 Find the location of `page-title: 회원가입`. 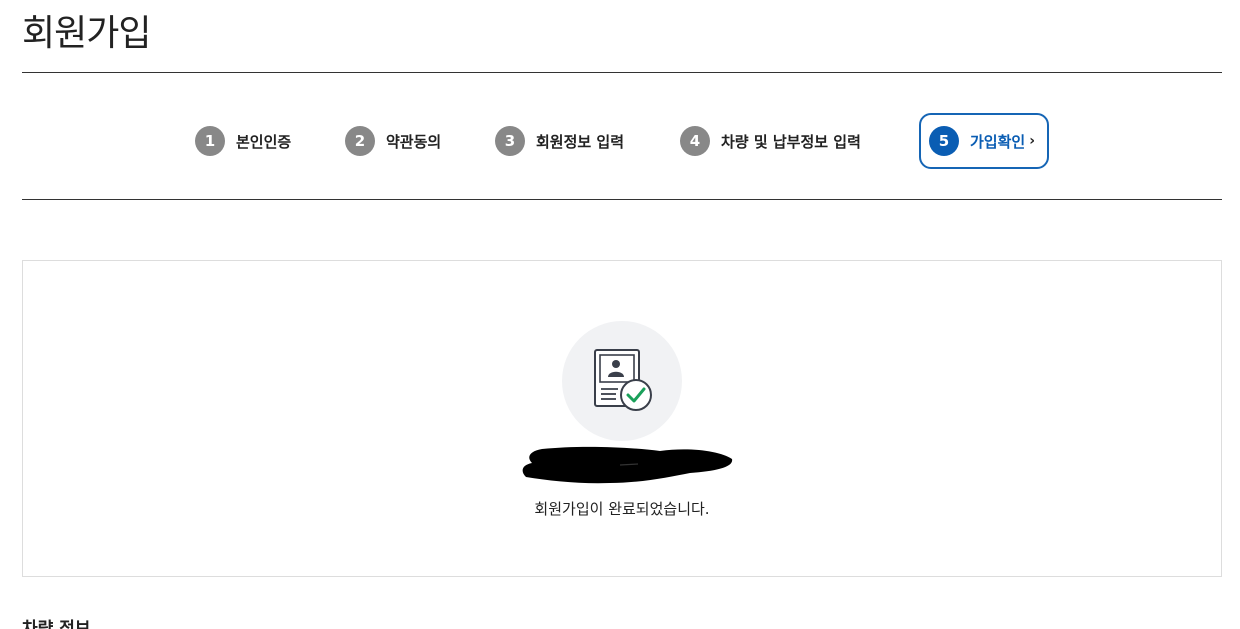

page-title: 회원가입 is located at coordinates (86, 33).